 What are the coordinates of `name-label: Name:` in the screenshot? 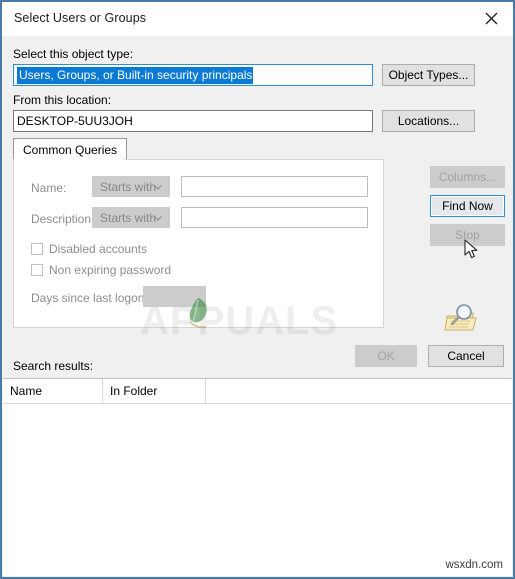 It's located at (49, 188).